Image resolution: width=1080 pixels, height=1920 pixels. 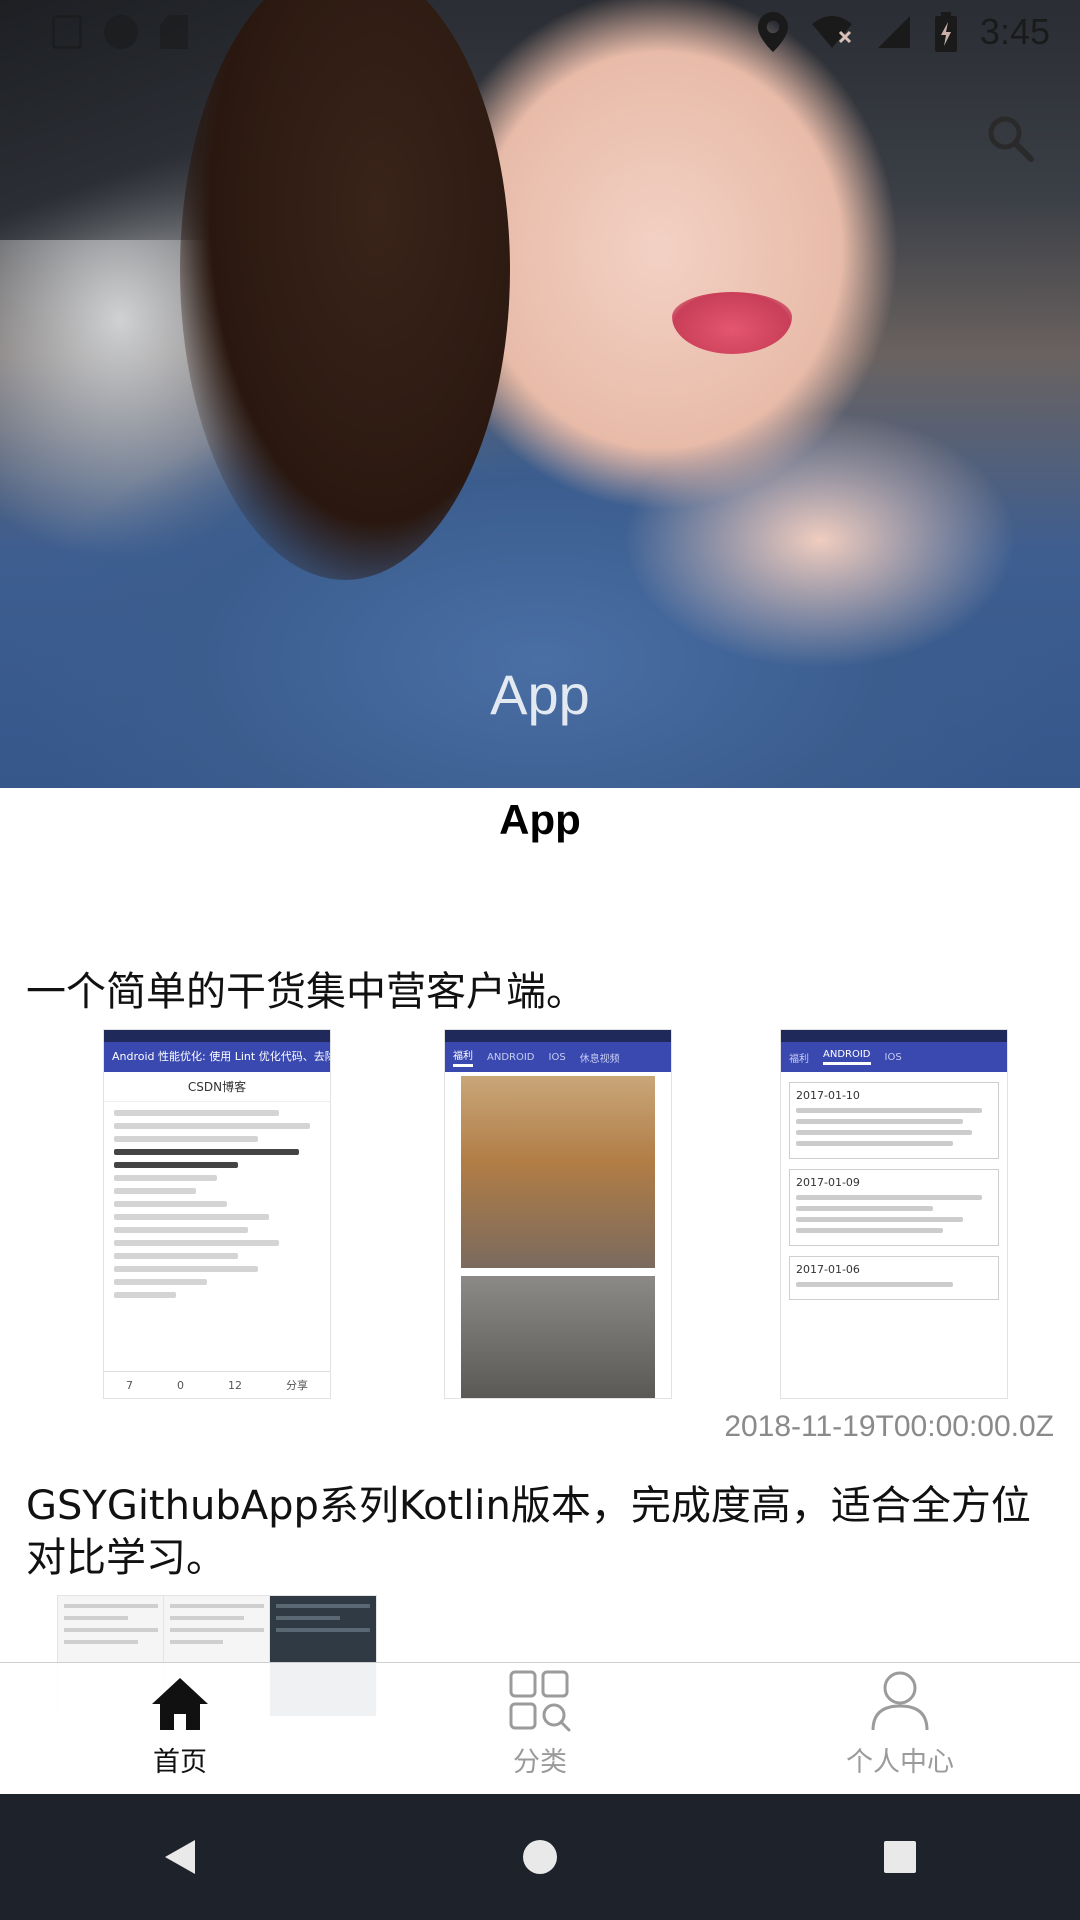 What do you see at coordinates (180, 1385) in the screenshot?
I see `thumb-dislike-count: 0` at bounding box center [180, 1385].